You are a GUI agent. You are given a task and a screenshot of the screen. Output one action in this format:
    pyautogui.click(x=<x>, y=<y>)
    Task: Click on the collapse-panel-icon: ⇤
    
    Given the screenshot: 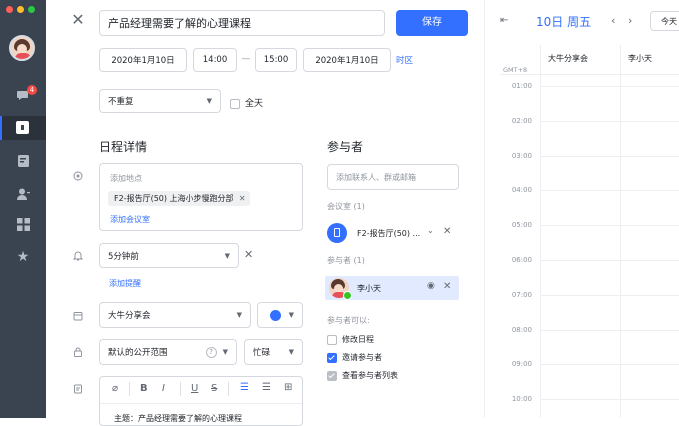 What is the action you would take?
    pyautogui.click(x=504, y=20)
    